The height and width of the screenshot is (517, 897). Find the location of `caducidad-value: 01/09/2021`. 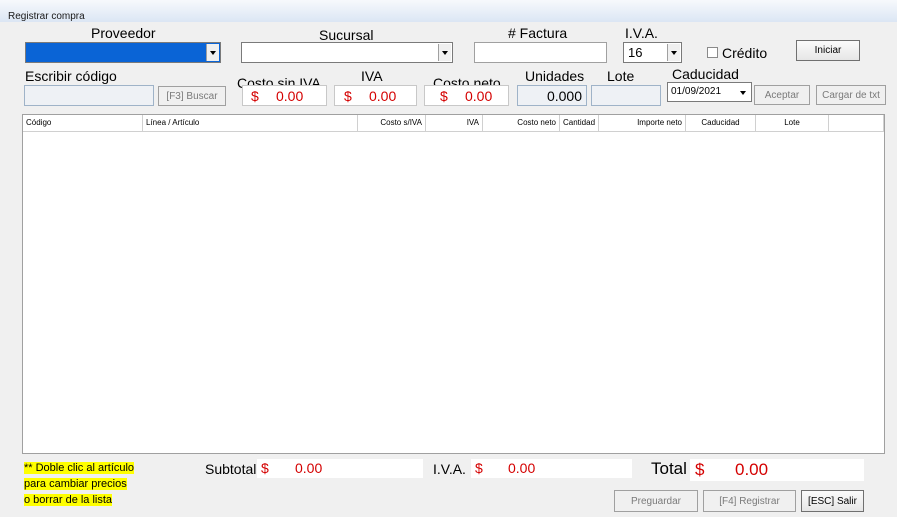

caducidad-value: 01/09/2021 is located at coordinates (696, 91).